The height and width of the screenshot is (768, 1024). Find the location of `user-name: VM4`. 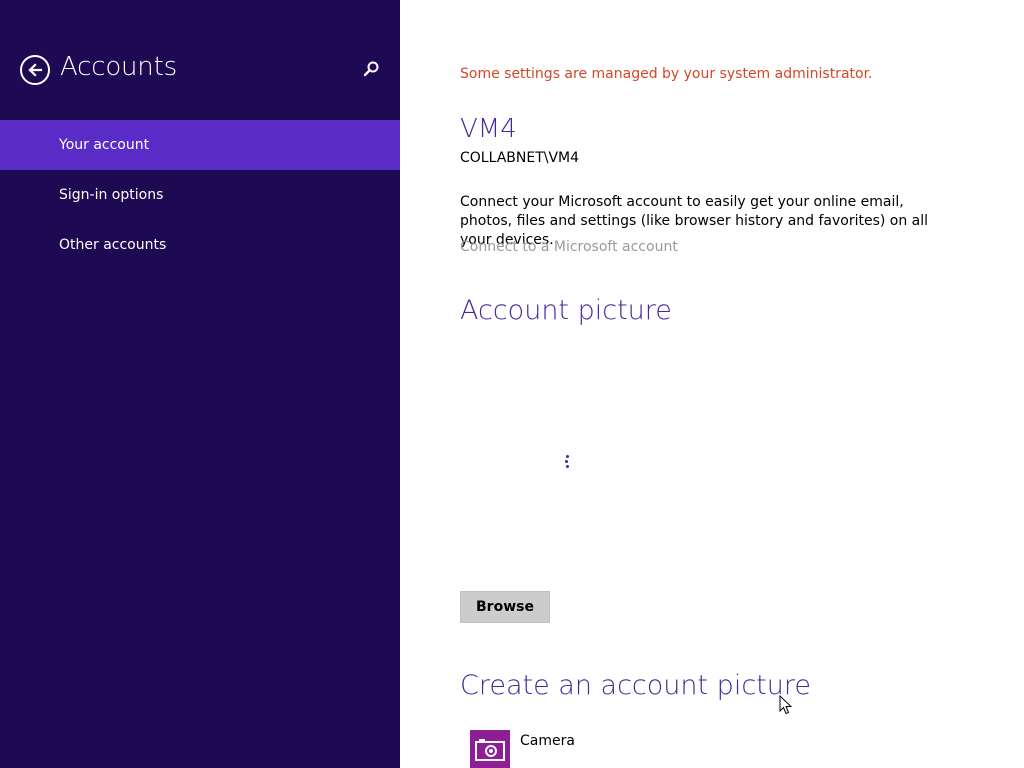

user-name: VM4 is located at coordinates (488, 129).